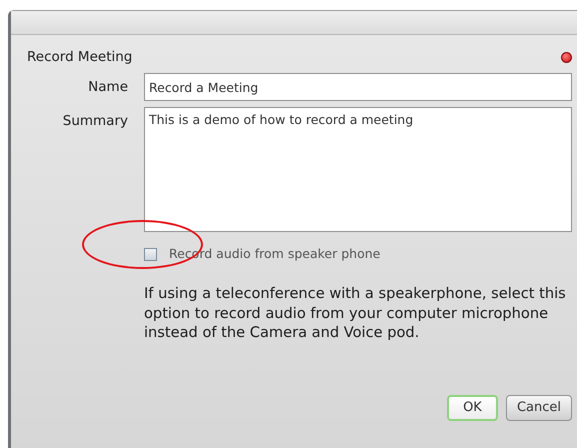  I want to click on help-text: If using a teleconference with a speakerphone, select this option to record audio from your computer microphone instead of the Camera and Voice pod., so click(355, 314).